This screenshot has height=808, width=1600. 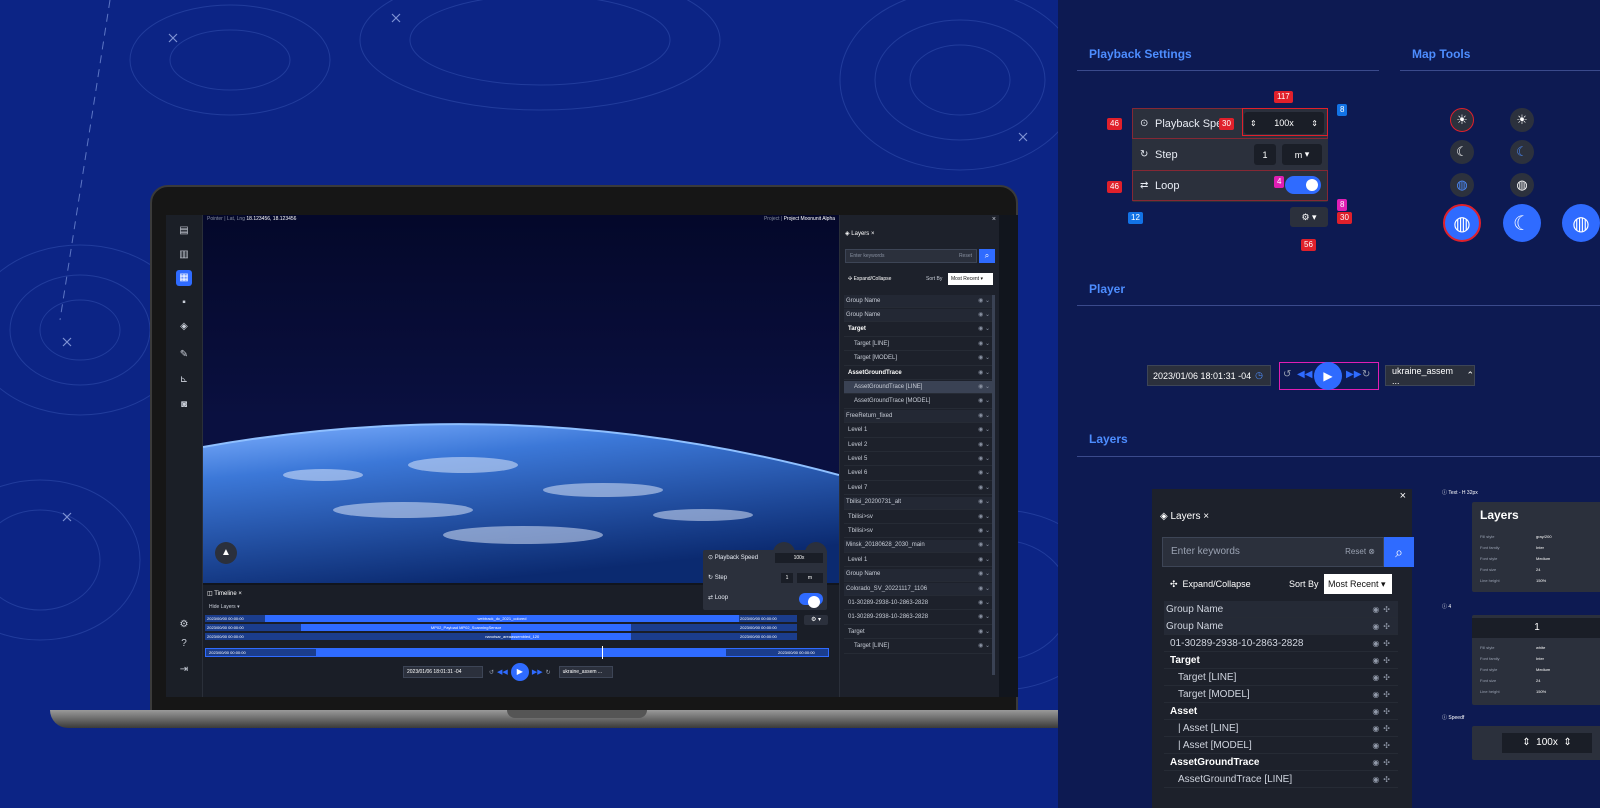 What do you see at coordinates (184, 625) in the screenshot?
I see `gear-icon: ⚙` at bounding box center [184, 625].